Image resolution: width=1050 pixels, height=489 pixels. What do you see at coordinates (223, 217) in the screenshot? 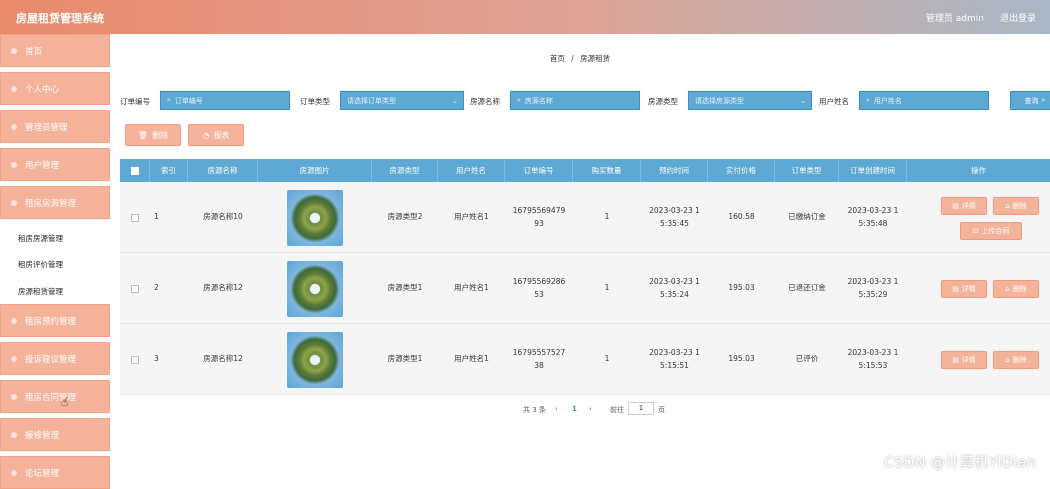
I see `cell-house-name: 房源名称10` at bounding box center [223, 217].